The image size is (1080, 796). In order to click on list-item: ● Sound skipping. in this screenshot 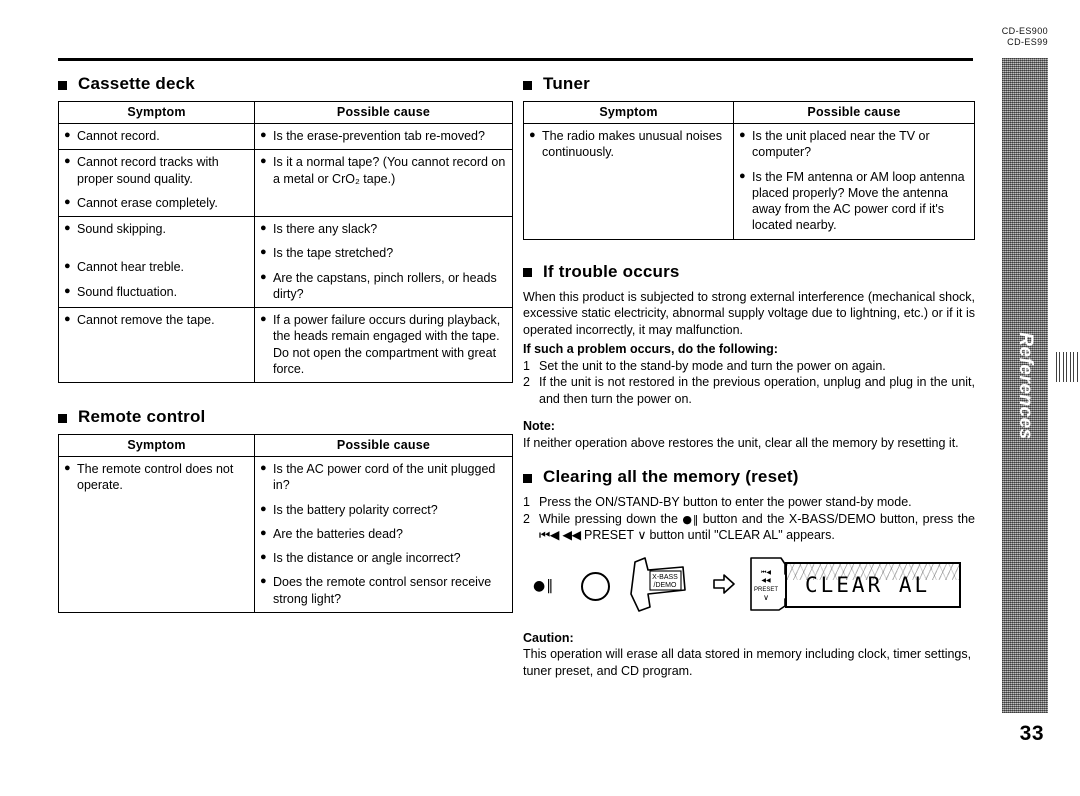, I will do `click(156, 229)`.